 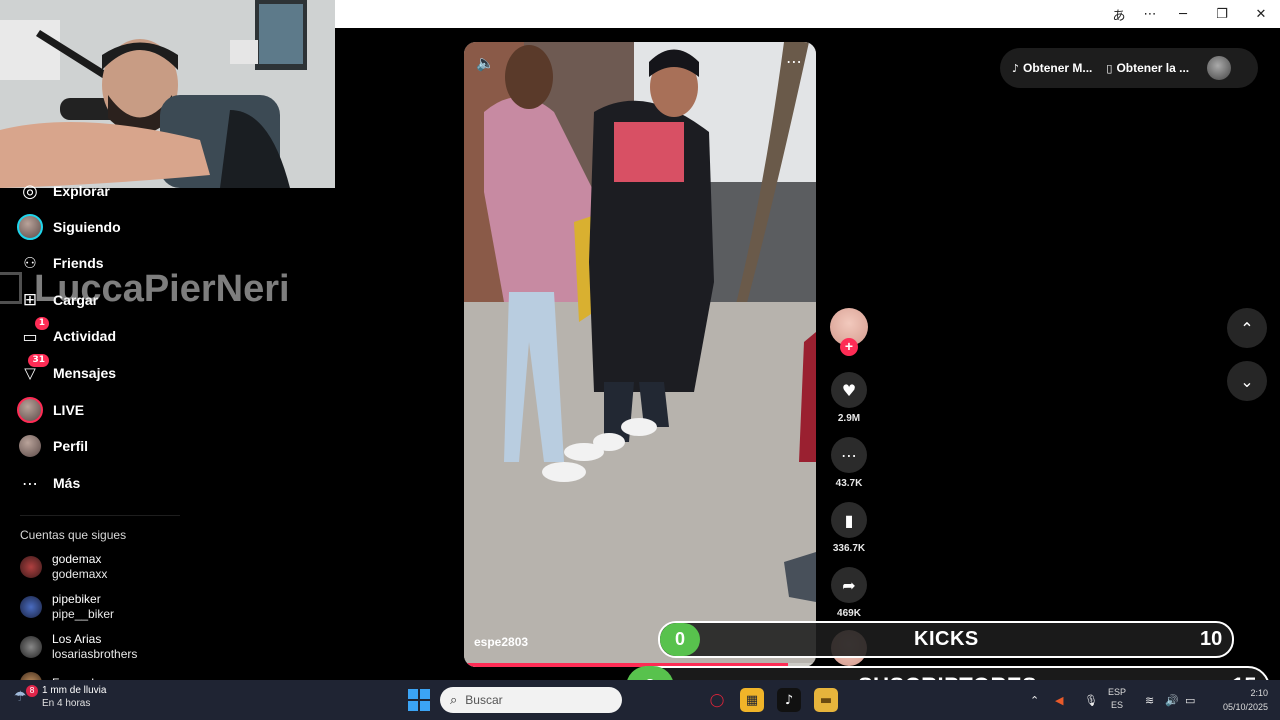 I want to click on clock-time: 2:10, so click(x=1259, y=693).